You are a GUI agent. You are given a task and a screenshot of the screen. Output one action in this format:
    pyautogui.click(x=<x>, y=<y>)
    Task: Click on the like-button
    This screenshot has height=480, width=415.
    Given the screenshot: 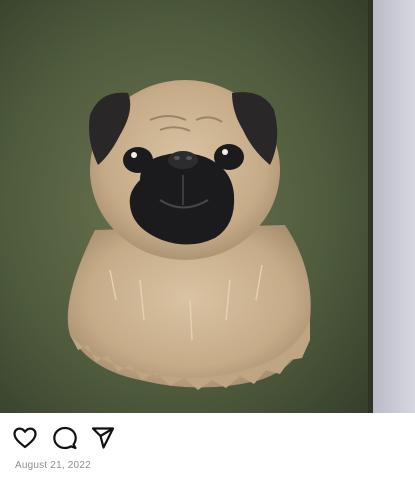 What is the action you would take?
    pyautogui.click(x=25, y=438)
    